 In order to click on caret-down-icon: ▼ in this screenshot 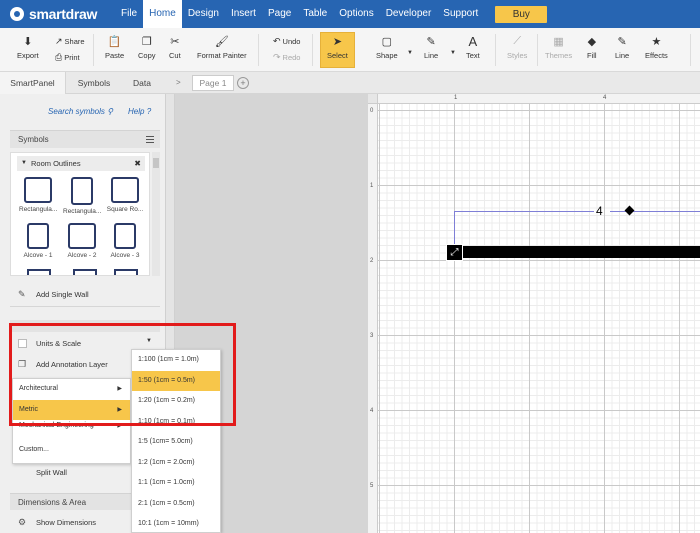, I will do `click(410, 53)`.